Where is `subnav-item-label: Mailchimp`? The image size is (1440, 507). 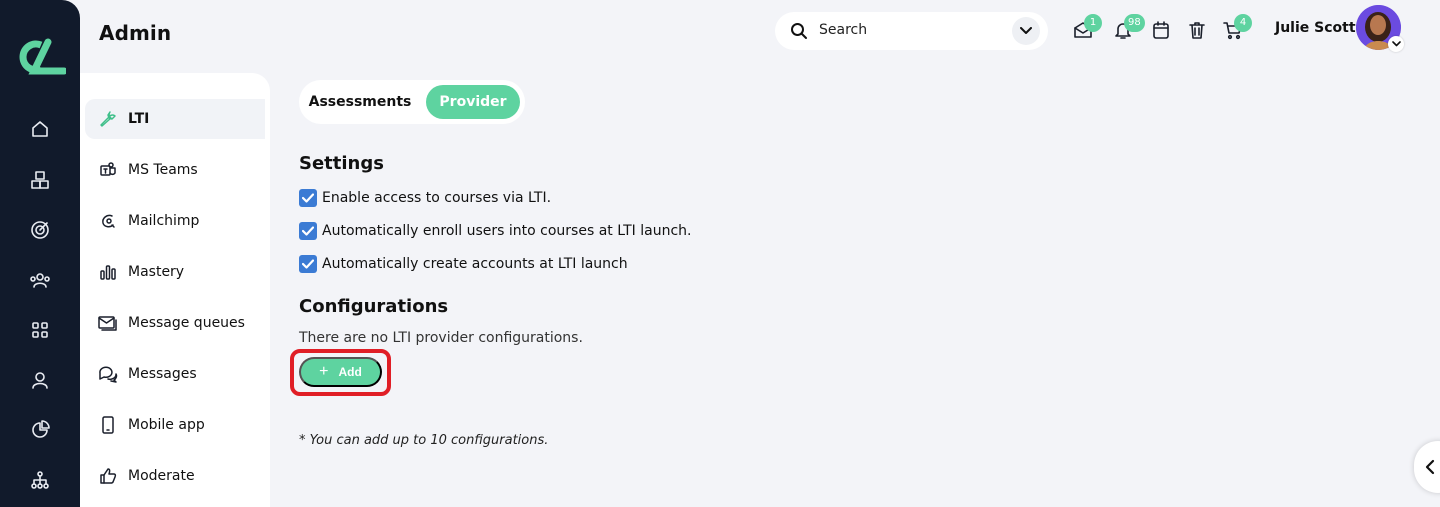 subnav-item-label: Mailchimp is located at coordinates (164, 221).